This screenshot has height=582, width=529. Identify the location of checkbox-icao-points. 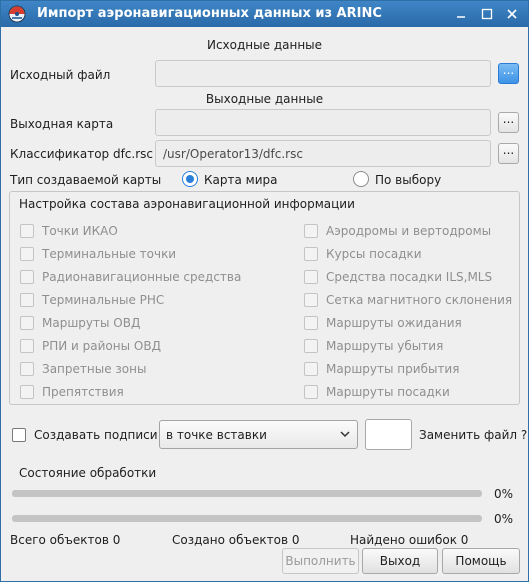
(27, 231).